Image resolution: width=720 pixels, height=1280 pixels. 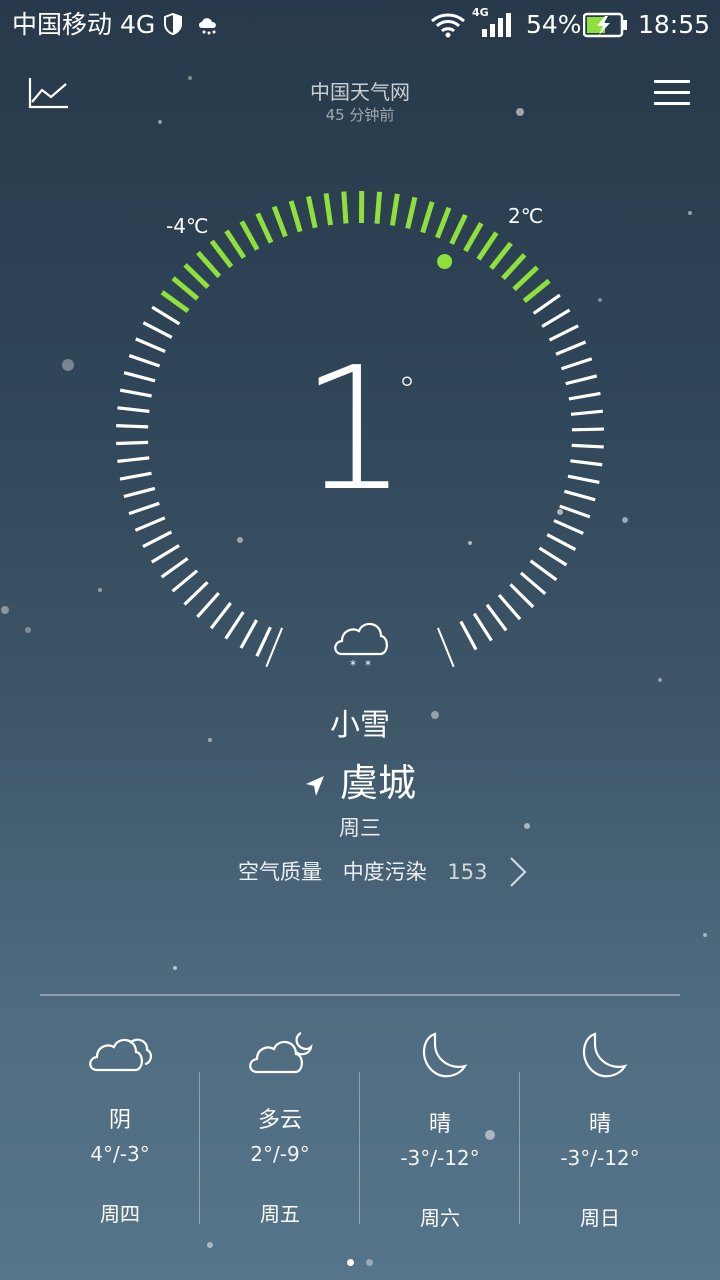 What do you see at coordinates (377, 783) in the screenshot?
I see `city-name: 虞城` at bounding box center [377, 783].